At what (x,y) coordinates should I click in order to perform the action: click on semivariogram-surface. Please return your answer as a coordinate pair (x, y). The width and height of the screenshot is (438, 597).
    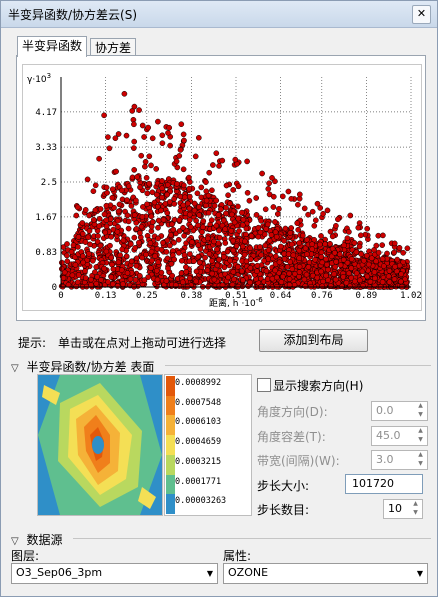
    Looking at the image, I should click on (100, 445).